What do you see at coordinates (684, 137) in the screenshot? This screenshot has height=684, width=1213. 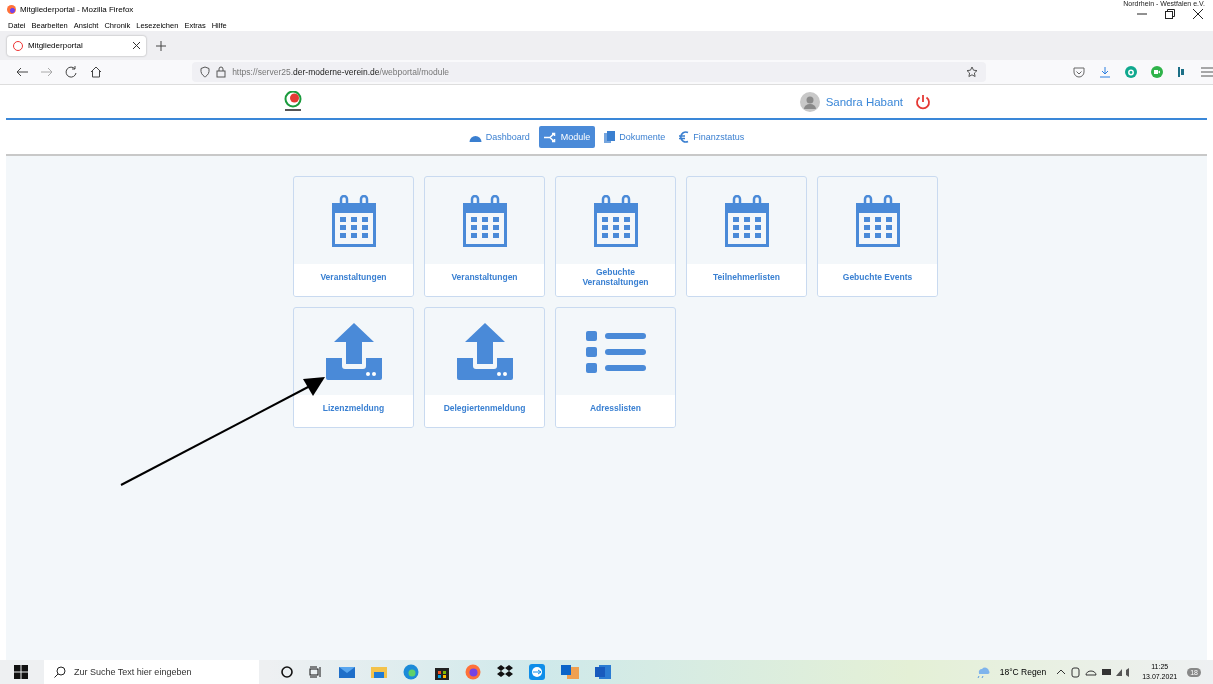 I see `euro-icon` at bounding box center [684, 137].